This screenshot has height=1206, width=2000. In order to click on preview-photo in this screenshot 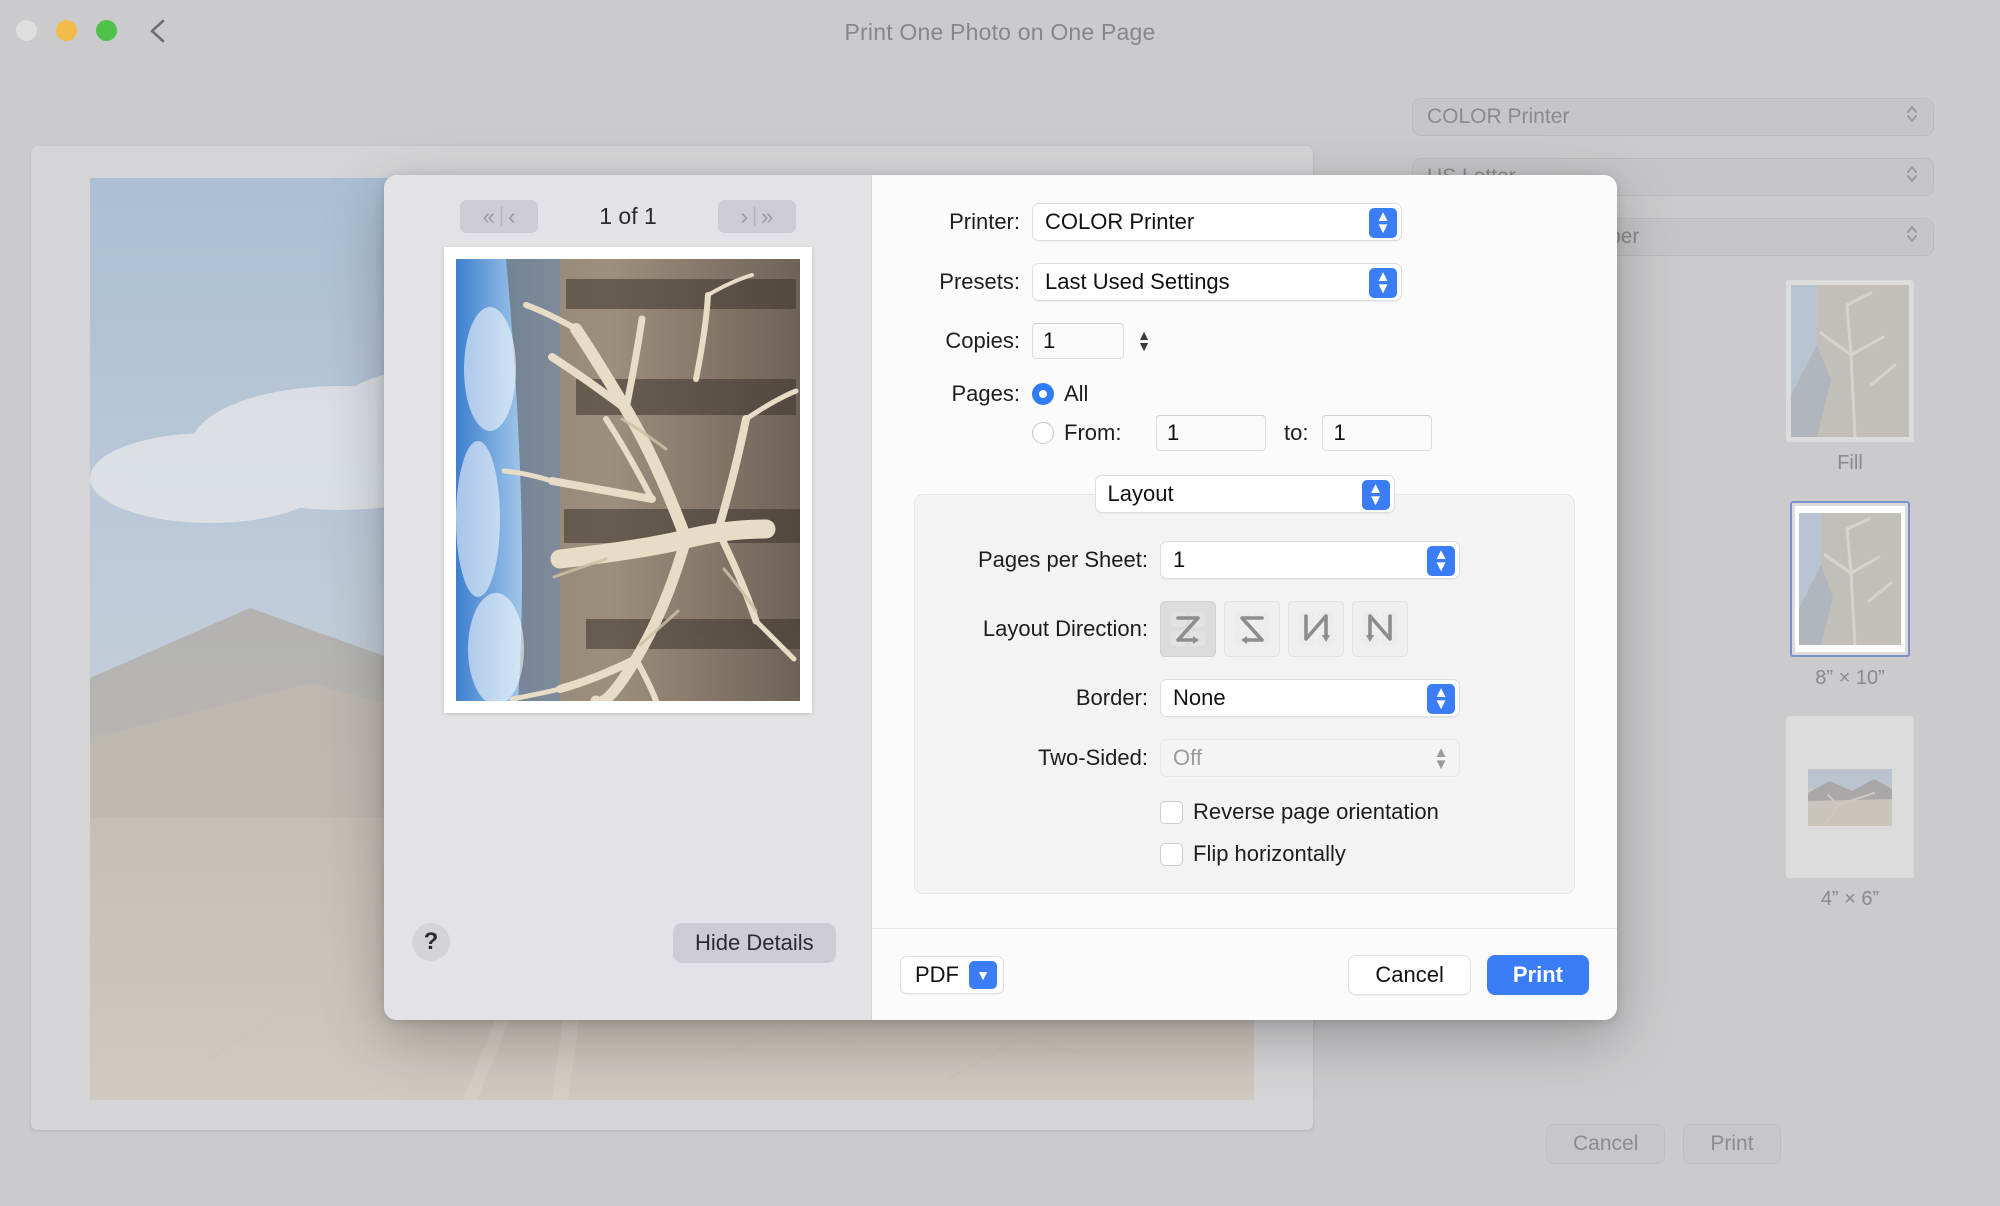, I will do `click(628, 480)`.